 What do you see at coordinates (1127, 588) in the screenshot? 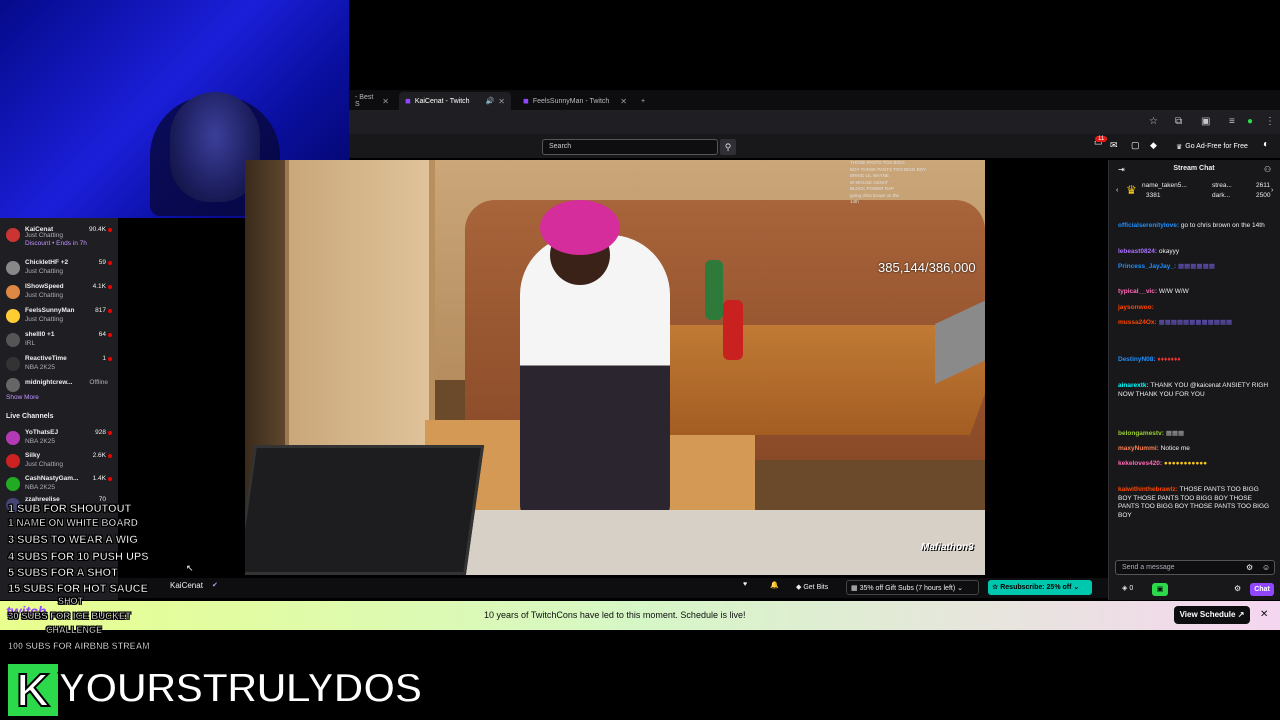
I see `channel-points: ◈ 0` at bounding box center [1127, 588].